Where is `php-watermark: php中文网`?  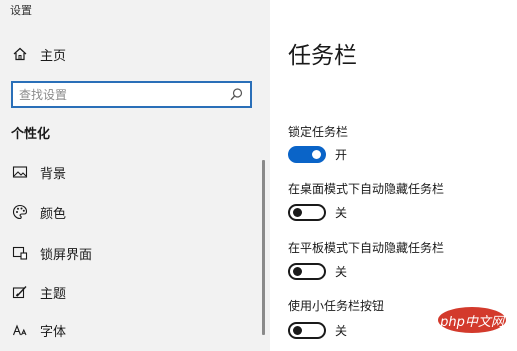
php-watermark: php中文网 is located at coordinates (472, 320).